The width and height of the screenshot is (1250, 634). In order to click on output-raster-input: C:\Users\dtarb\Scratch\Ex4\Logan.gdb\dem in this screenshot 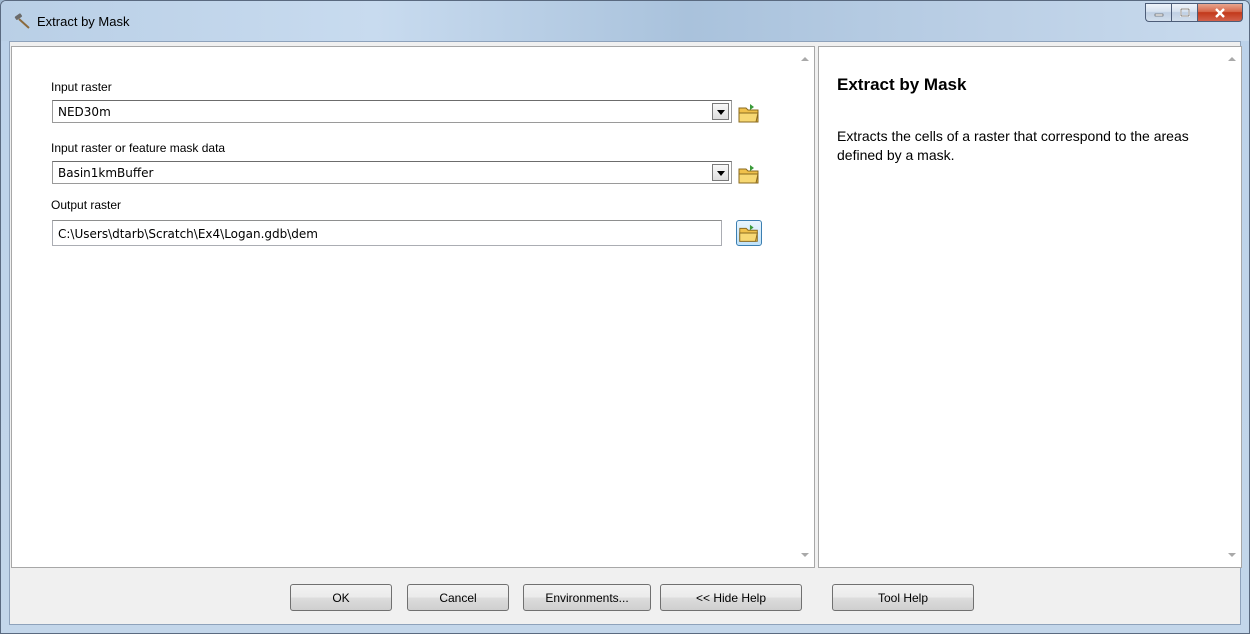, I will do `click(387, 233)`.